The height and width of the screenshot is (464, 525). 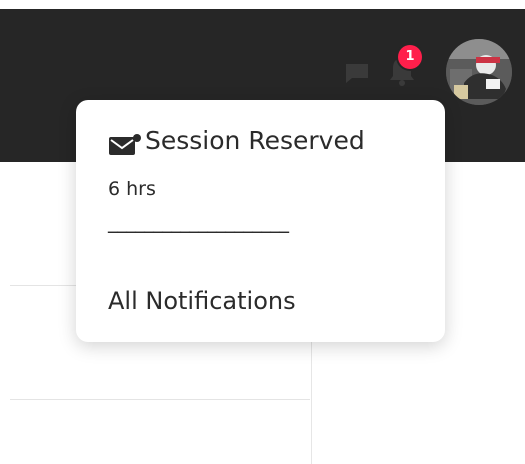 What do you see at coordinates (132, 189) in the screenshot?
I see `notification-time: 6 hrs` at bounding box center [132, 189].